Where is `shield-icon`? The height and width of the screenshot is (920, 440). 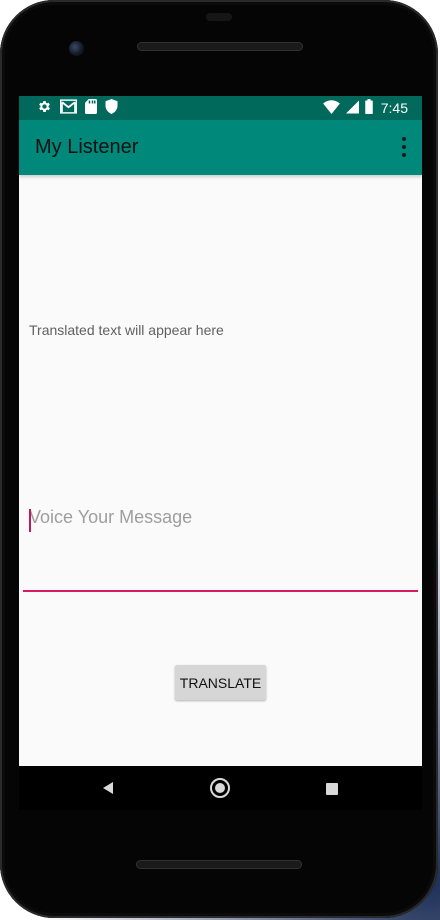
shield-icon is located at coordinates (111, 108).